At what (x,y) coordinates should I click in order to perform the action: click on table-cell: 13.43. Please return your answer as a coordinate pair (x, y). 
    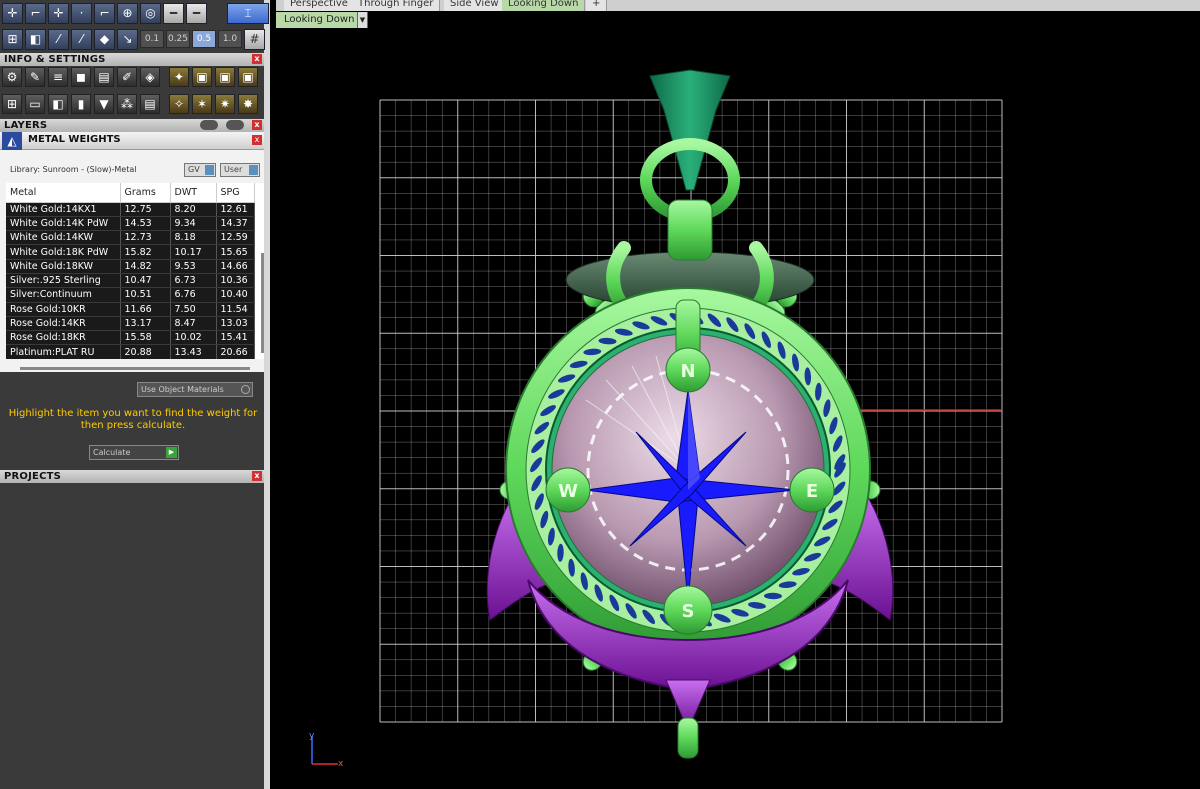
    Looking at the image, I should click on (193, 351).